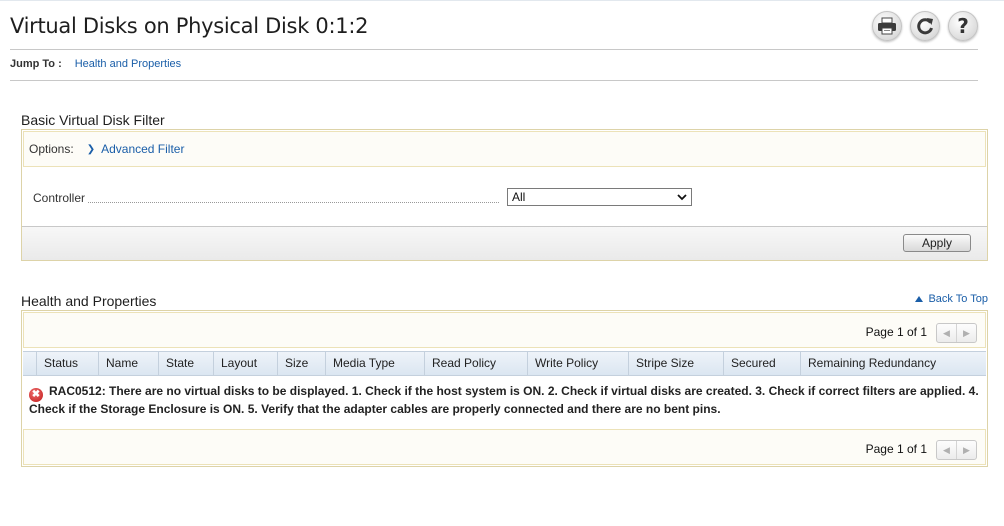 This screenshot has width=1004, height=526. Describe the element at coordinates (494, 49) in the screenshot. I see `title-divider` at that location.